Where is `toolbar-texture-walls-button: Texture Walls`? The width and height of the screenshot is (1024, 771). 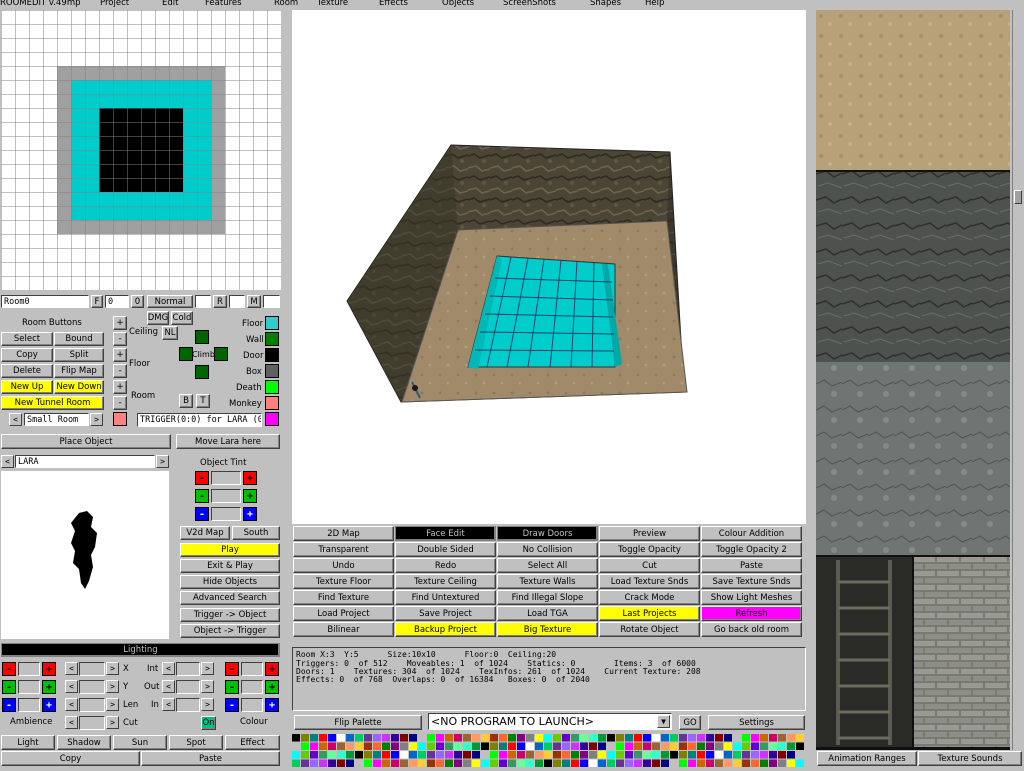
toolbar-texture-walls-button: Texture Walls is located at coordinates (547, 581).